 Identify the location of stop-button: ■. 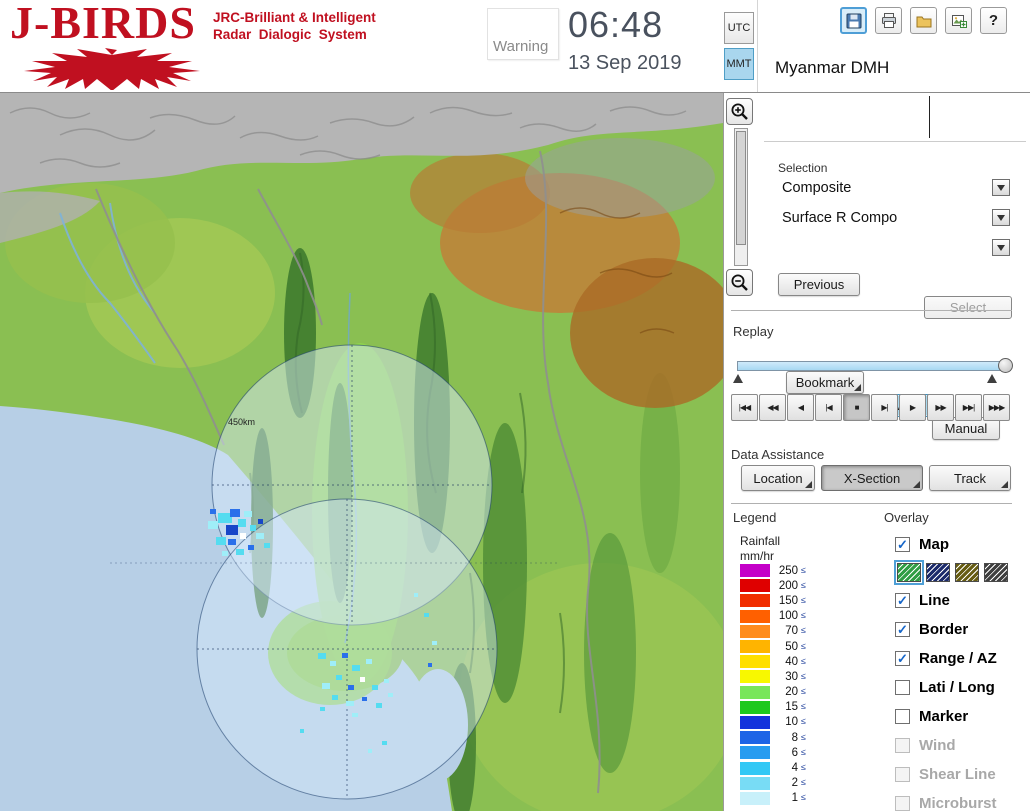
(856, 407).